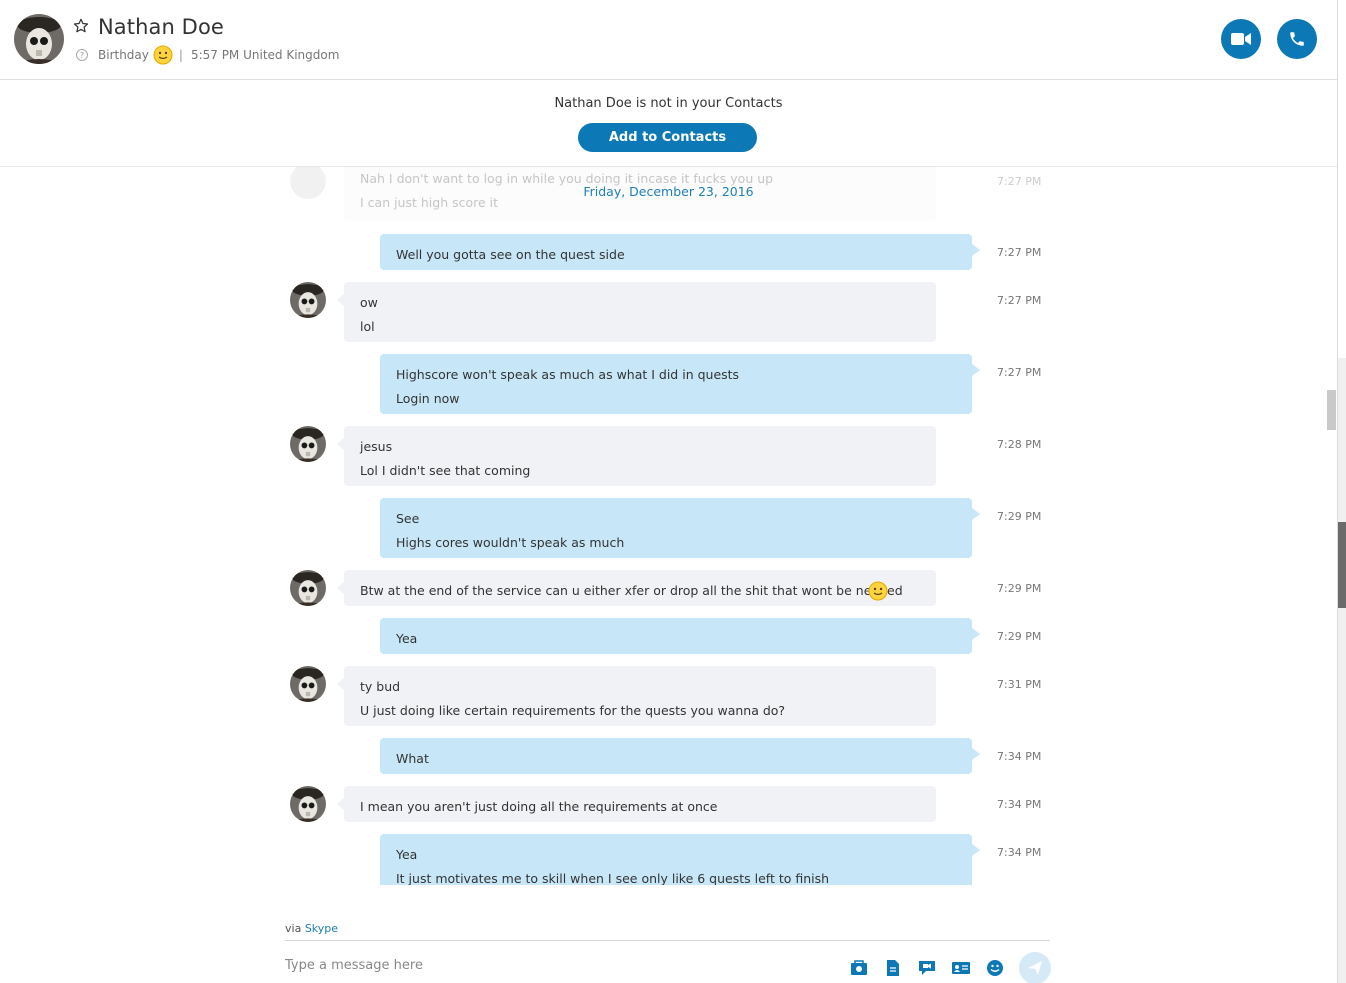  Describe the element at coordinates (680, 528) in the screenshot. I see `outgoing-message: See Highs cores wouldn't speak as much` at that location.